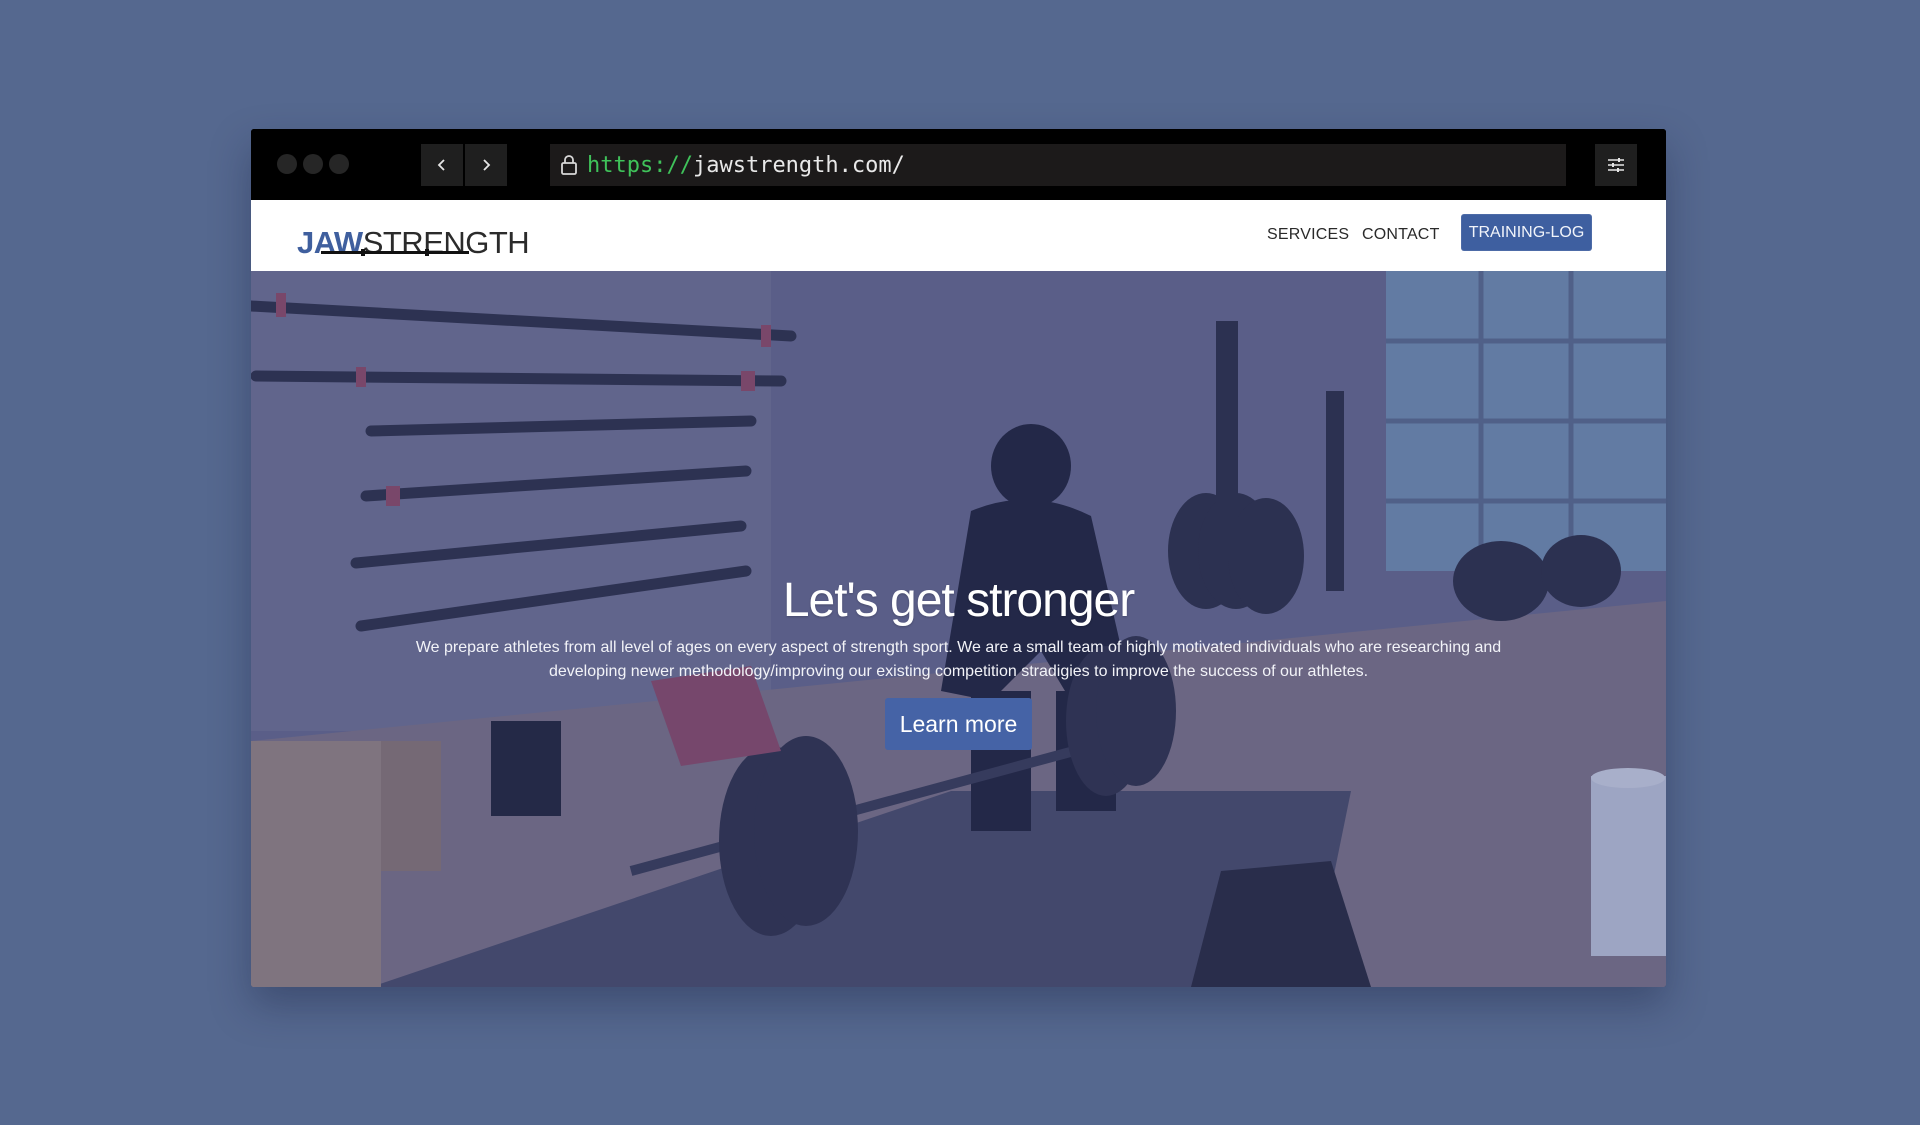  What do you see at coordinates (313, 164) in the screenshot?
I see `window-minimize-dot` at bounding box center [313, 164].